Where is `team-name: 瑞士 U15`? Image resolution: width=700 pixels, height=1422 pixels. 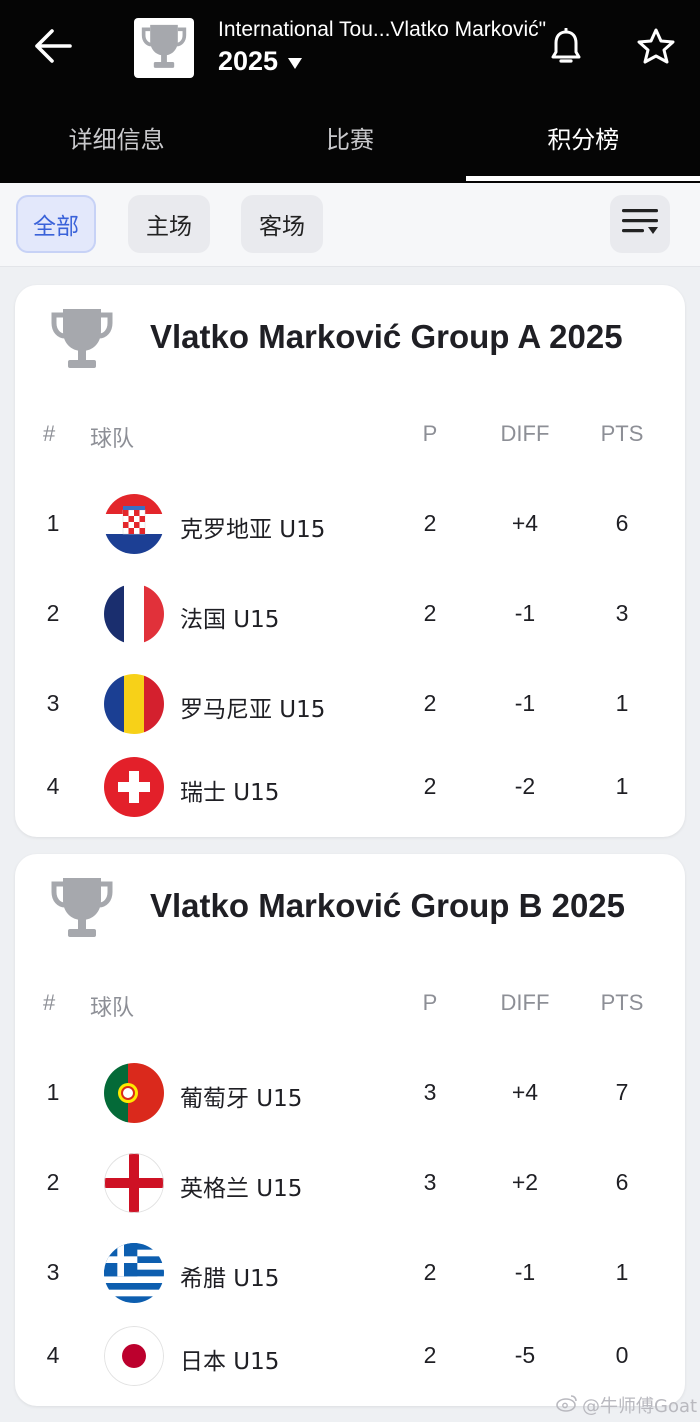
team-name: 瑞士 U15 is located at coordinates (230, 793).